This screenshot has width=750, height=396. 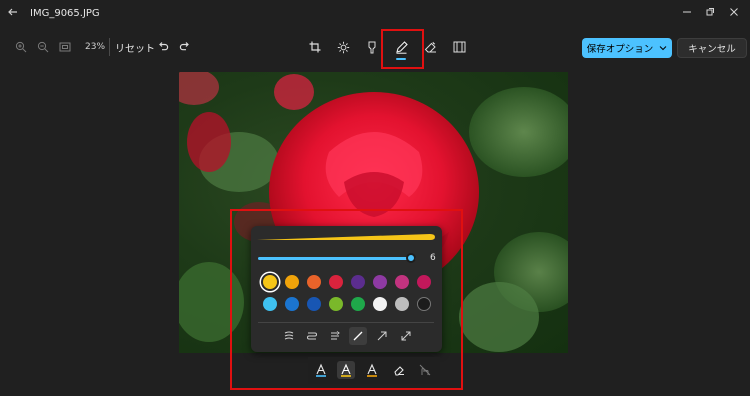 I want to click on eraser-icon, so click(x=399, y=370).